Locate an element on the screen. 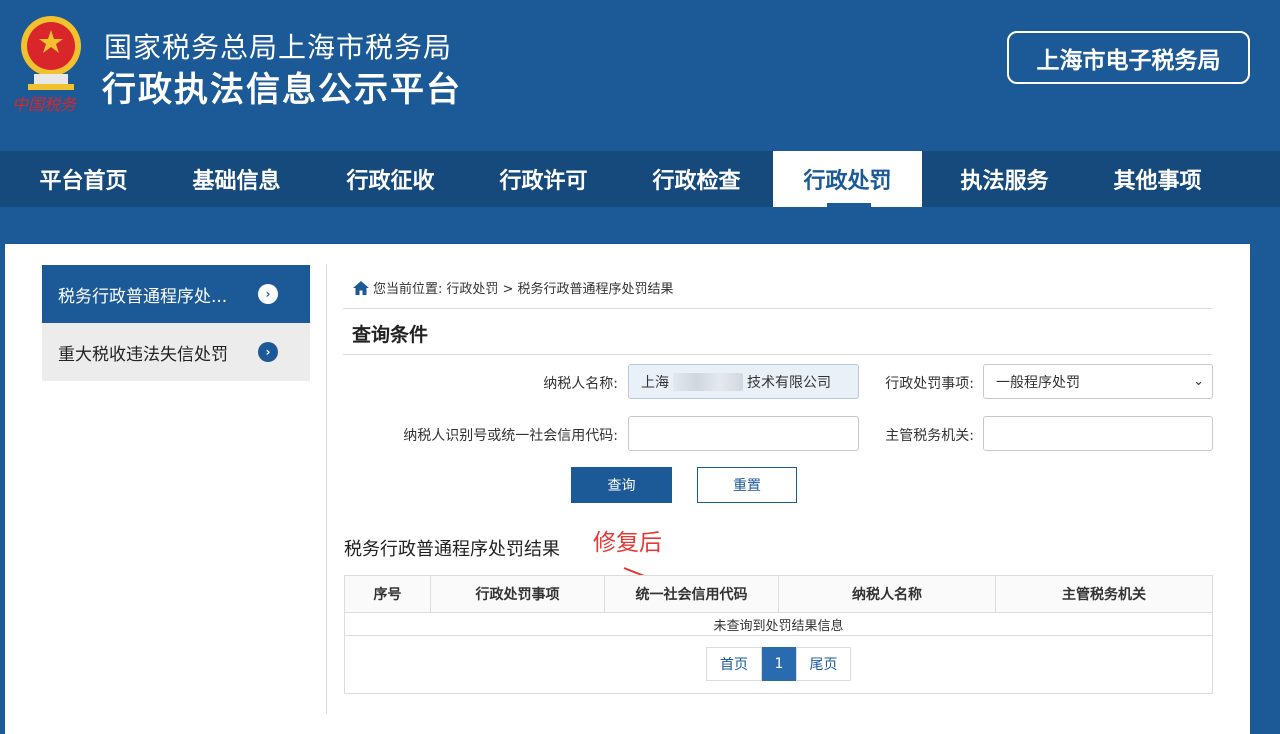 The image size is (1280, 734). column-header-index: 序号 is located at coordinates (388, 594).